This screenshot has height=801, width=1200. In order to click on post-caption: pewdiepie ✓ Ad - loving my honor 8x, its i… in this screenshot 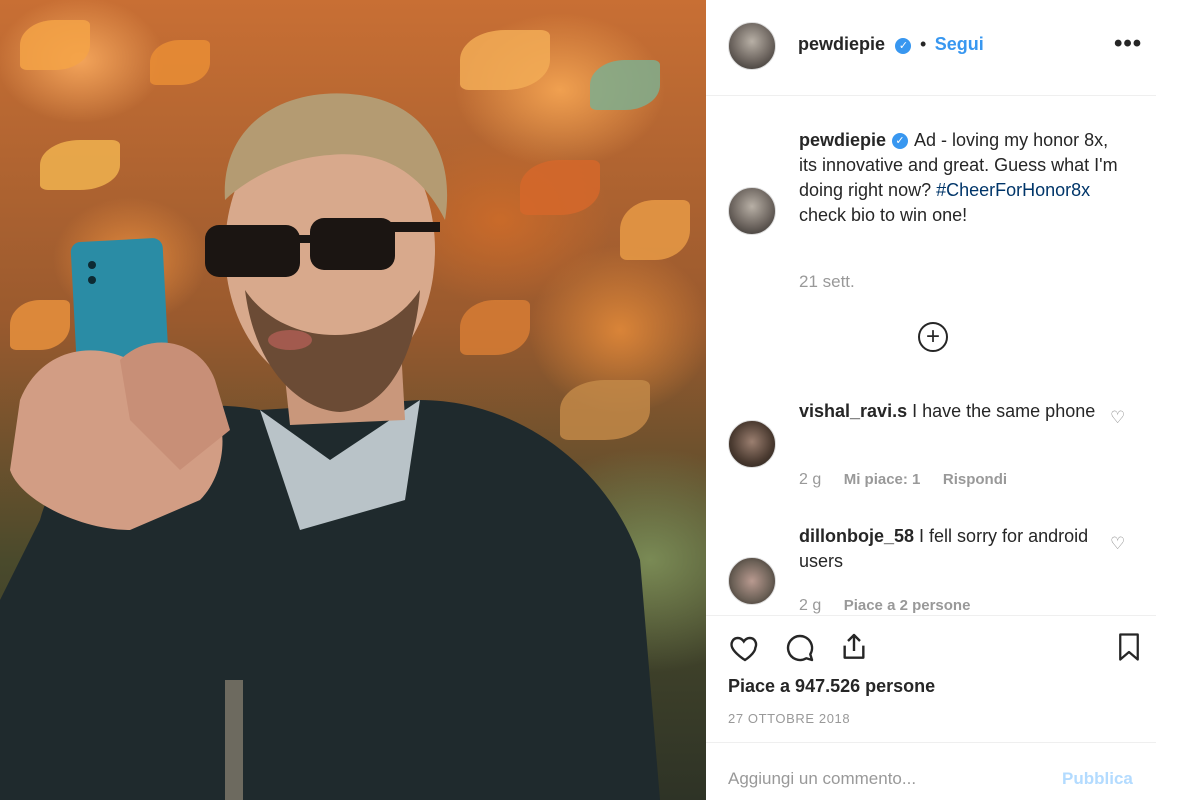, I will do `click(964, 178)`.